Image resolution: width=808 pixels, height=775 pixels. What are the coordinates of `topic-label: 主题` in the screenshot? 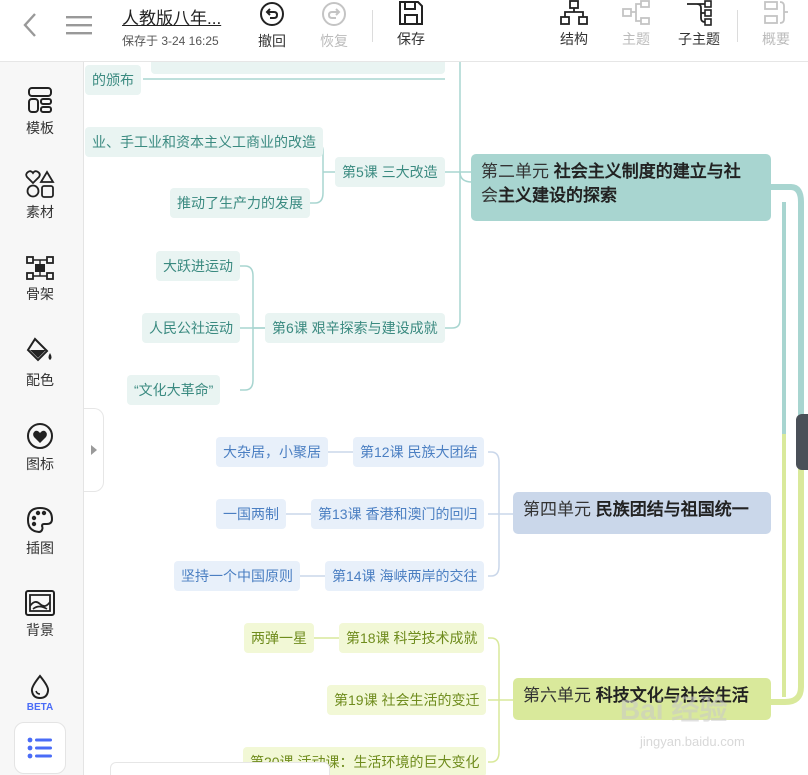 It's located at (636, 39).